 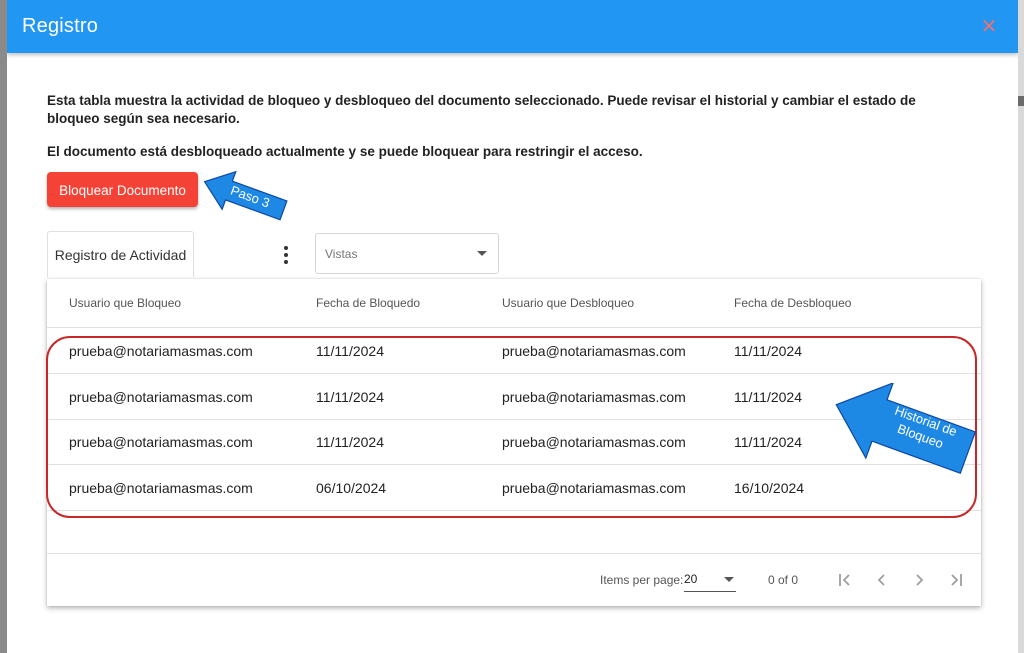 What do you see at coordinates (882, 580) in the screenshot?
I see `previous-page-icon` at bounding box center [882, 580].